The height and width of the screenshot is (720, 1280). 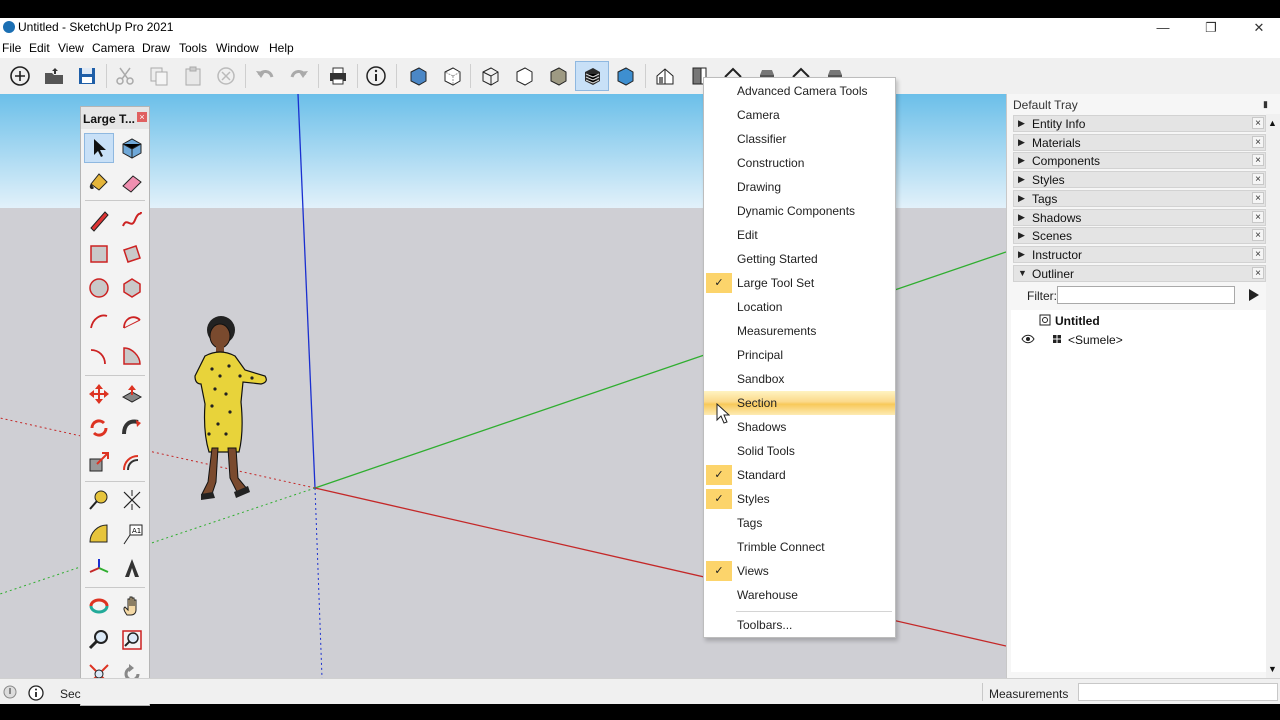 I want to click on restore-icon: ❐, so click(x=1211, y=28).